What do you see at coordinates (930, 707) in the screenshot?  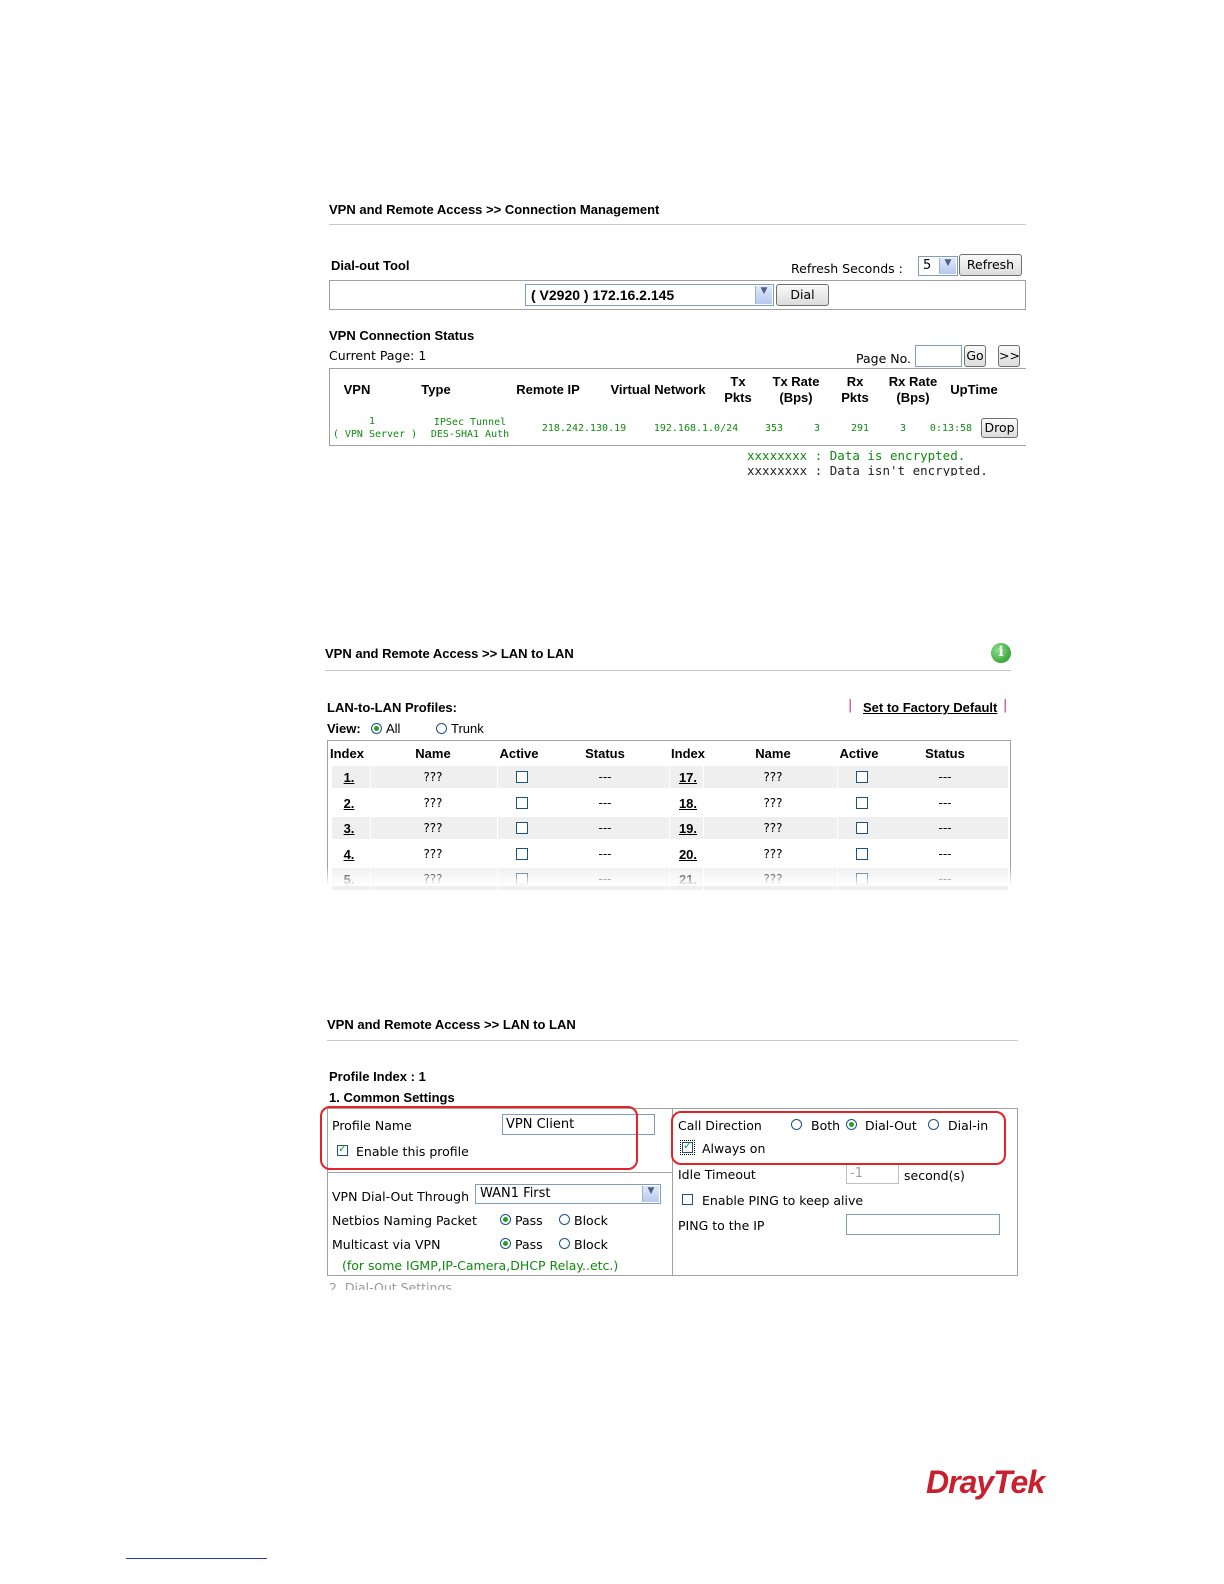 I see `set-factory-default-link: Set to Factory Default` at bounding box center [930, 707].